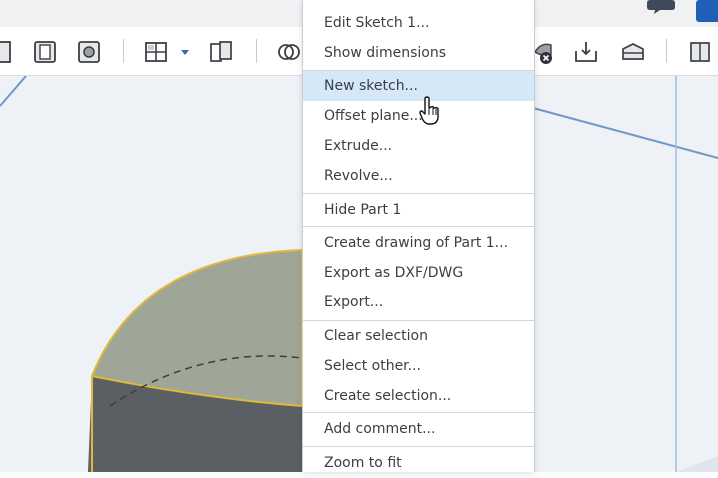 Image resolution: width=718 pixels, height=478 pixels. What do you see at coordinates (418, 210) in the screenshot?
I see `menu-item-hide-part: Hide Part 1` at bounding box center [418, 210].